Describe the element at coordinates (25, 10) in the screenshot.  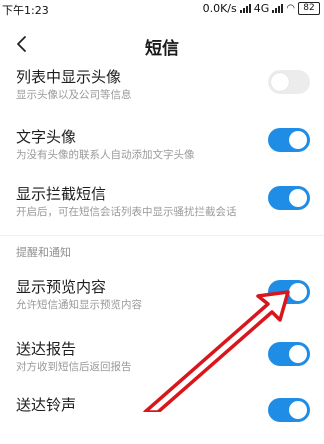
I see `status-time: 下午1:23` at that location.